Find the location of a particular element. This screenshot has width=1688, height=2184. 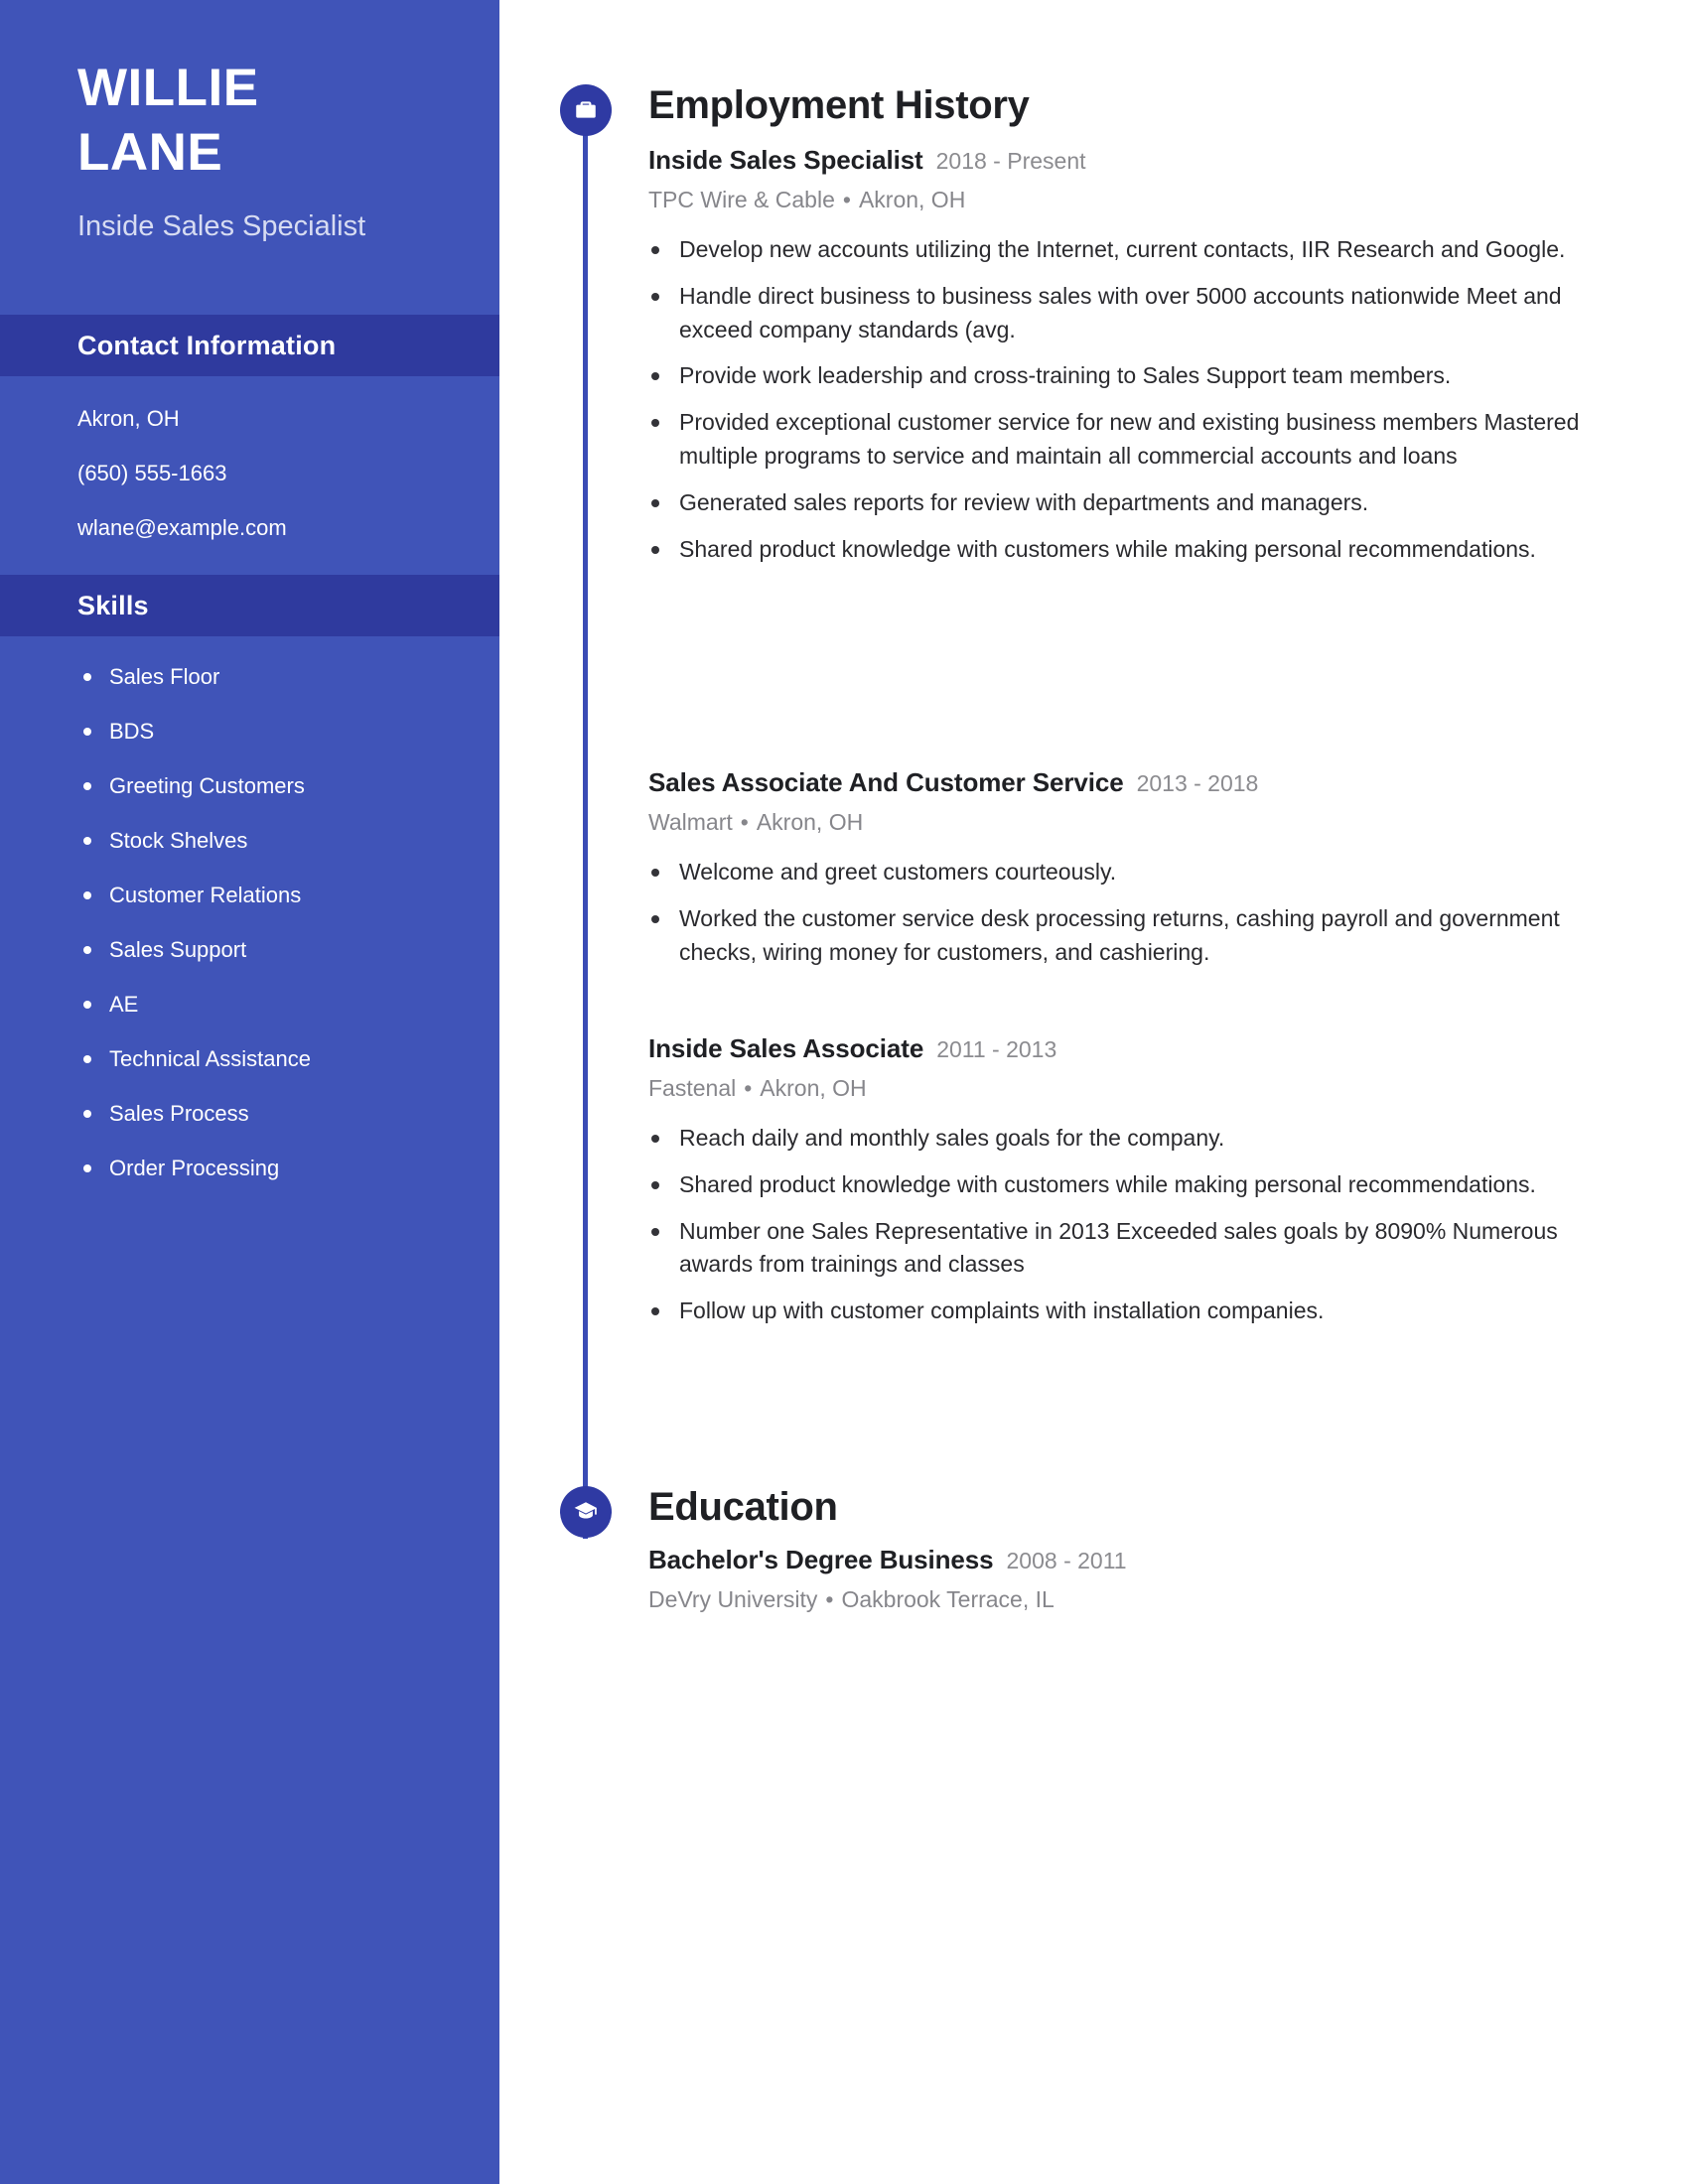

contact-location: Akron, OH is located at coordinates (128, 419).